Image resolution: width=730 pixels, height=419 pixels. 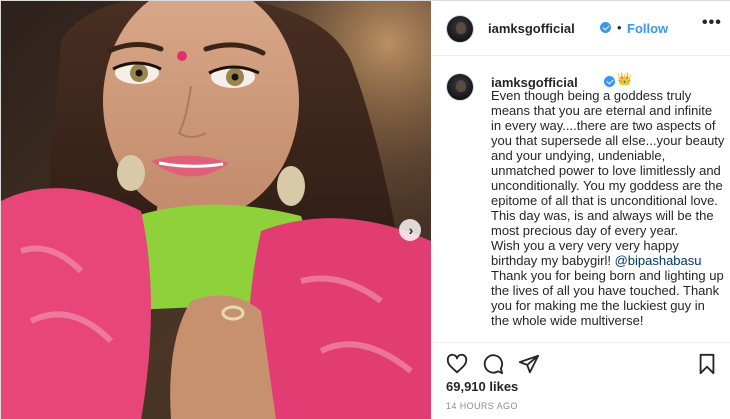 What do you see at coordinates (712, 23) in the screenshot?
I see `more-options-icon: •••` at bounding box center [712, 23].